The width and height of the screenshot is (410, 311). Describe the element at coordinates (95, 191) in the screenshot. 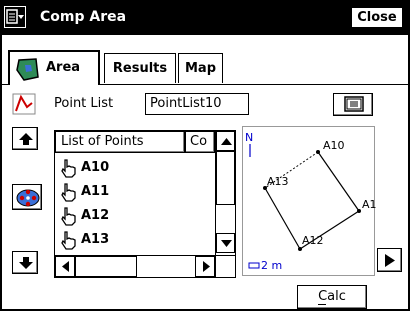

I see `point-name: A11` at that location.